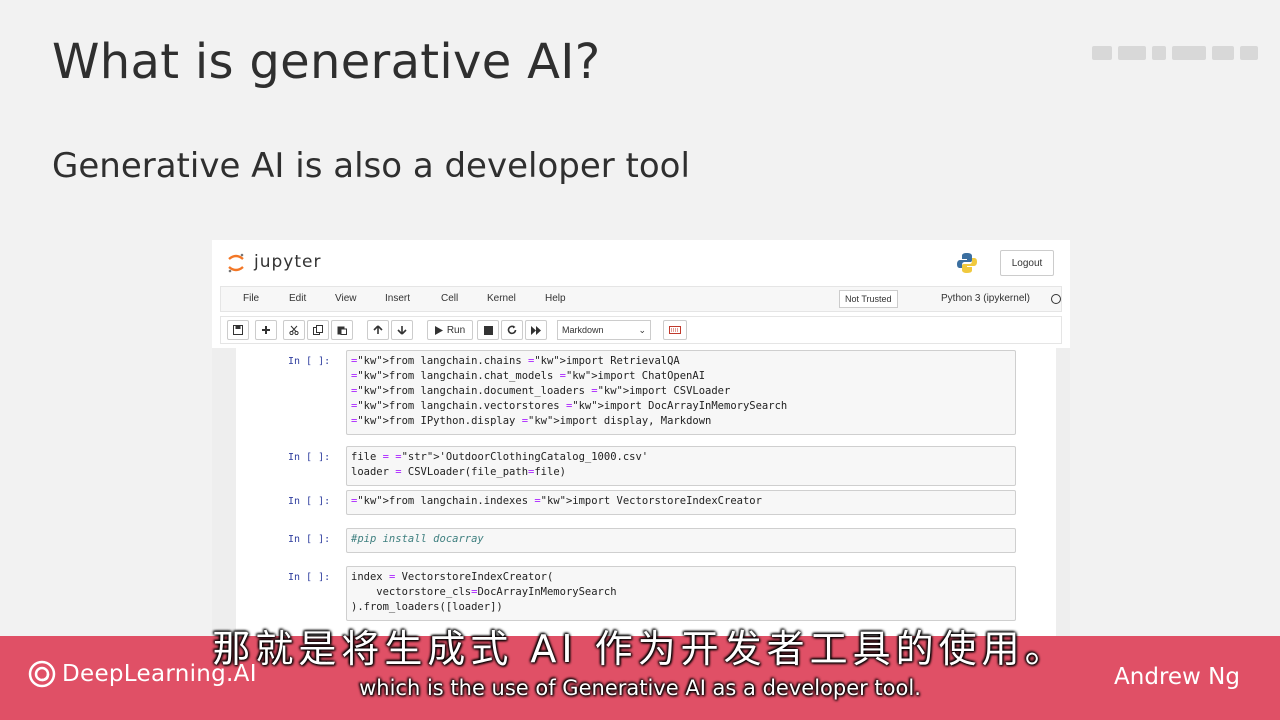  Describe the element at coordinates (484, 592) in the screenshot. I see `code-line: vectorstore_cls=DocArrayInMemorySearch` at that location.